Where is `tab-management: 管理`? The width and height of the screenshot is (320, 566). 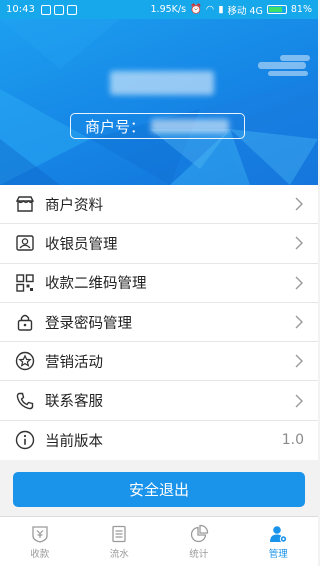
tab-management: 管理 is located at coordinates (279, 541).